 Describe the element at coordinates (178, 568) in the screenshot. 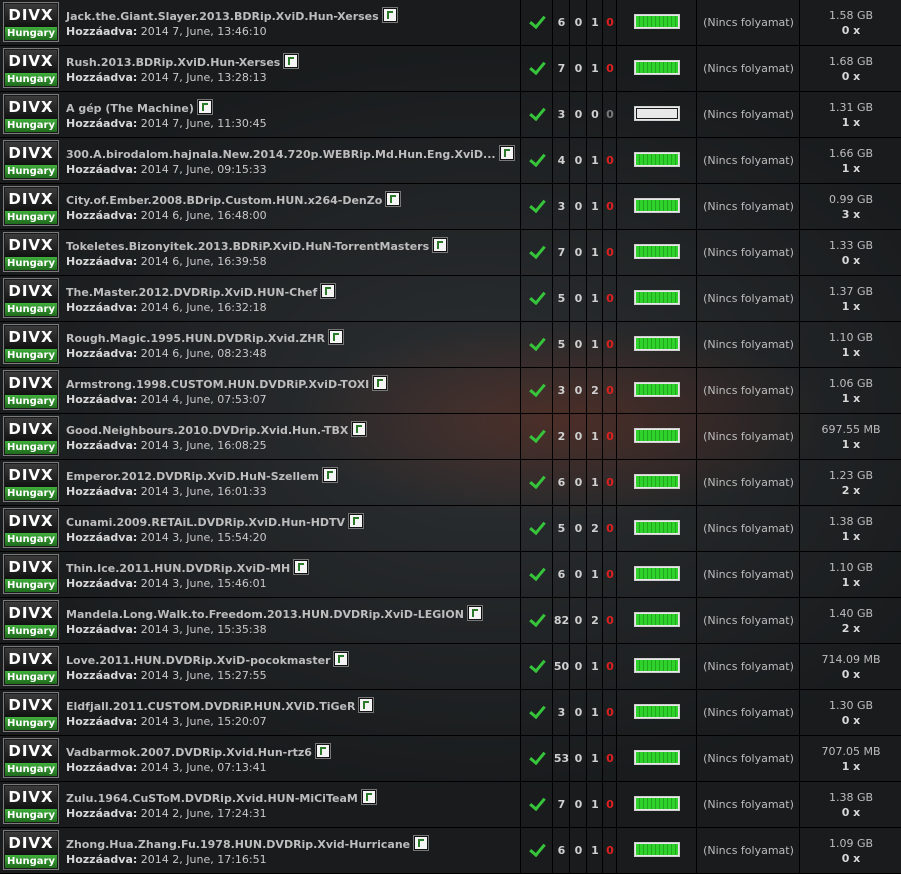

I see `torrent-title-link: Thin.Ice.2011.HUN.DVDRip.XviD-MH` at that location.